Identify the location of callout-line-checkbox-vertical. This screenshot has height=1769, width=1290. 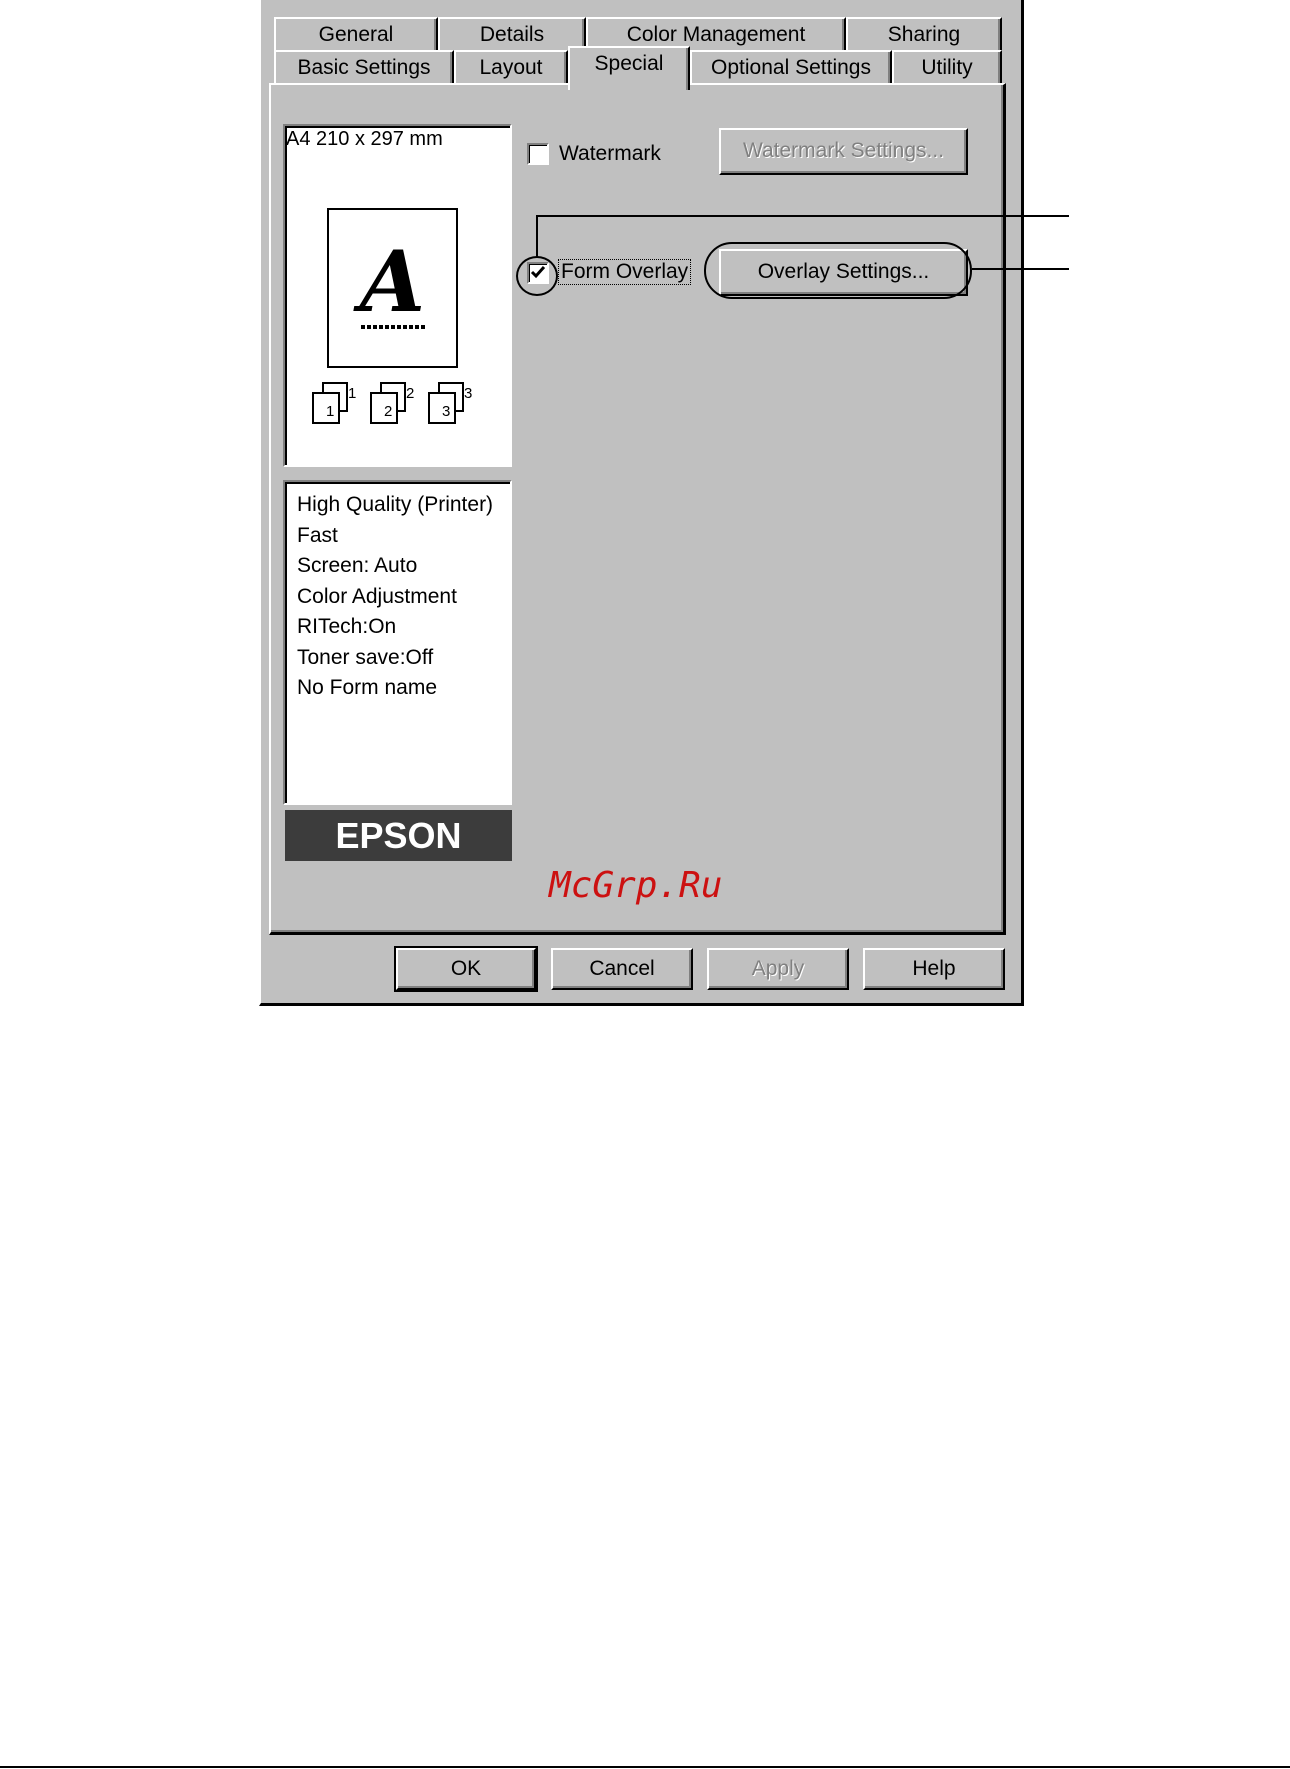
(537, 236).